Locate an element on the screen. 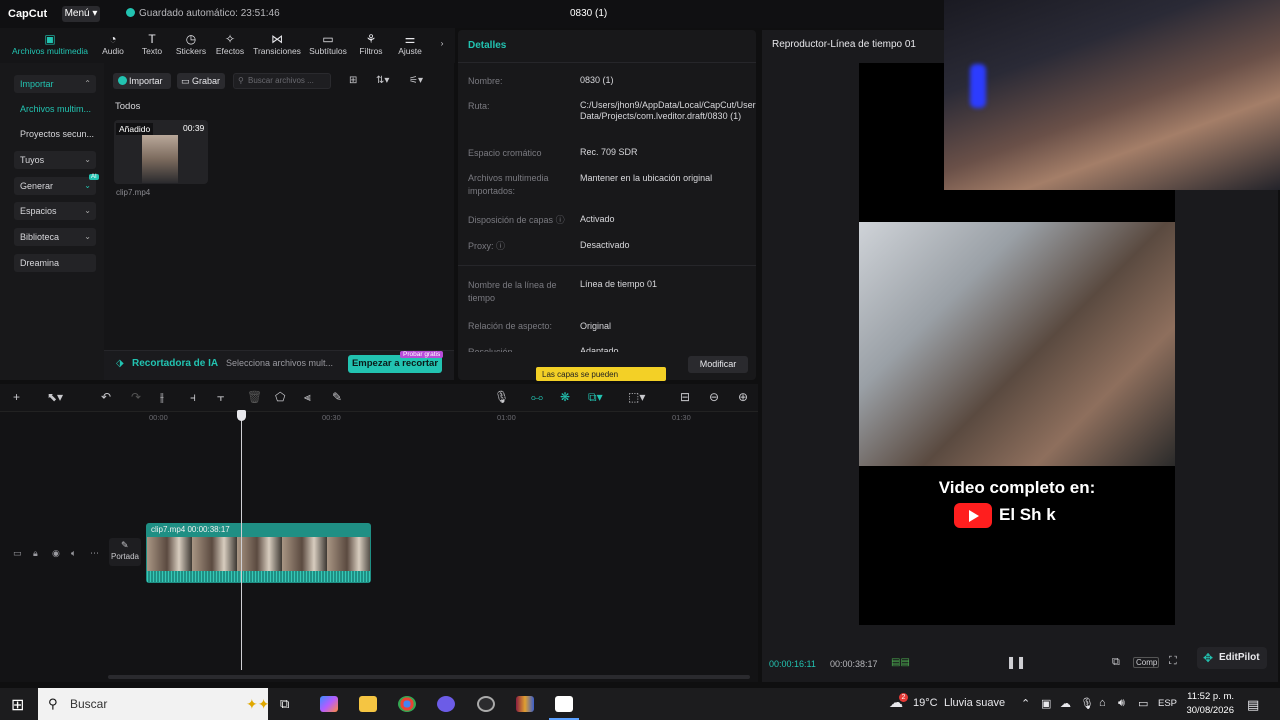 This screenshot has height=720, width=1280. zoom-in-icon: ⊕ is located at coordinates (743, 397).